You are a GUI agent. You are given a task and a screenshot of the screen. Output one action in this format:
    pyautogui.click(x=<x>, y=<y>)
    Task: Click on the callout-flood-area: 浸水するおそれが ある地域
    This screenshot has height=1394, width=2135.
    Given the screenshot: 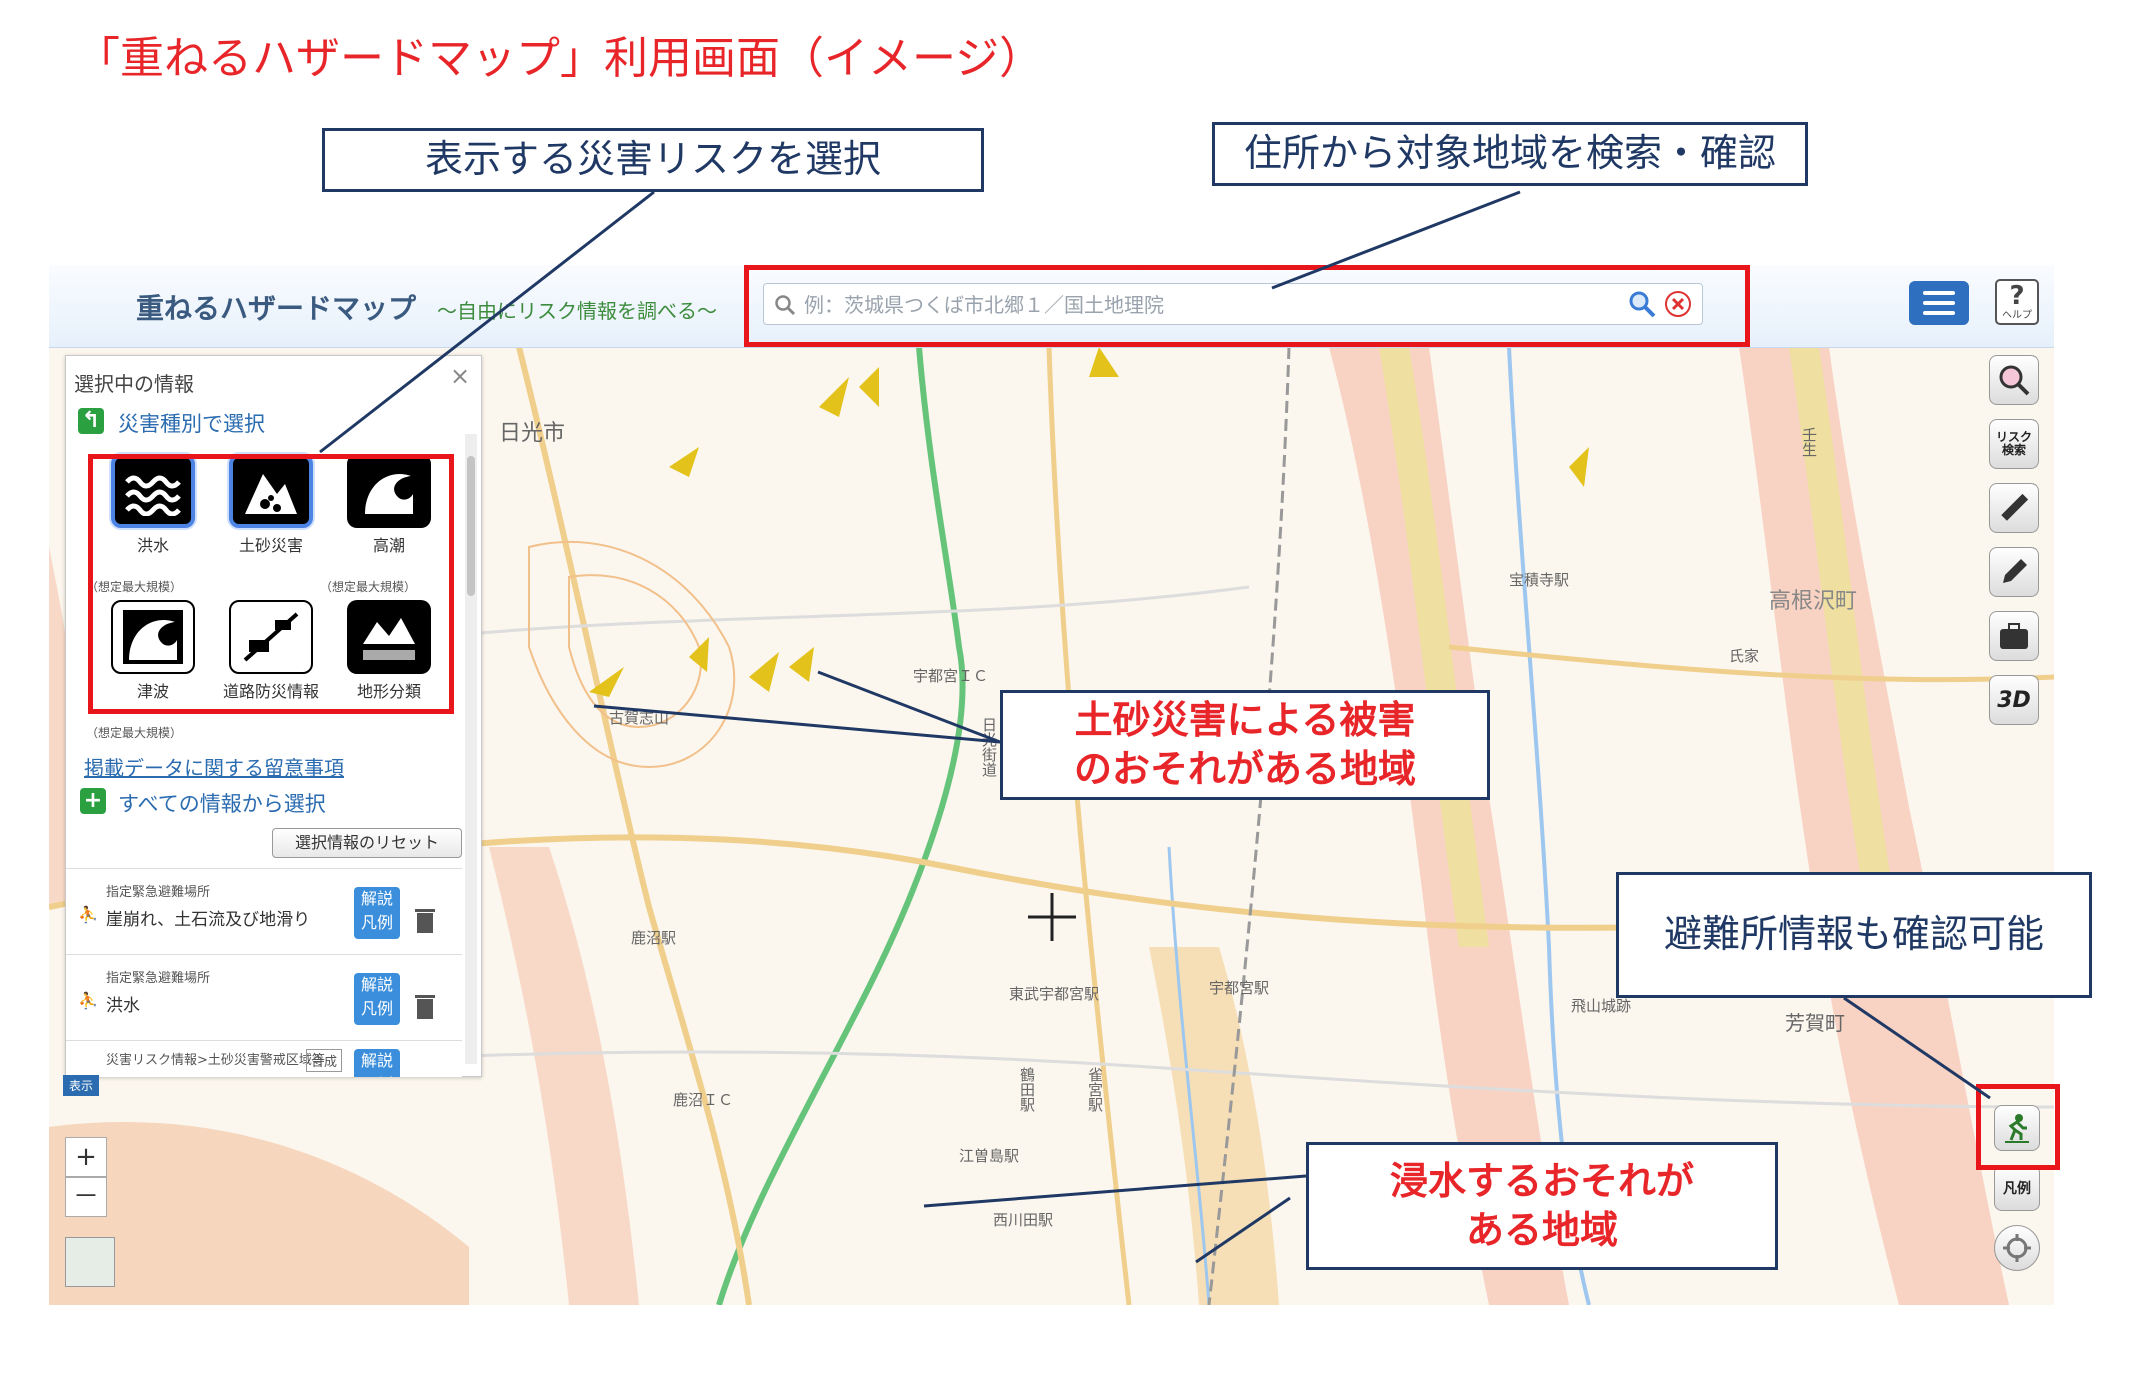 What is the action you would take?
    pyautogui.click(x=1542, y=1206)
    